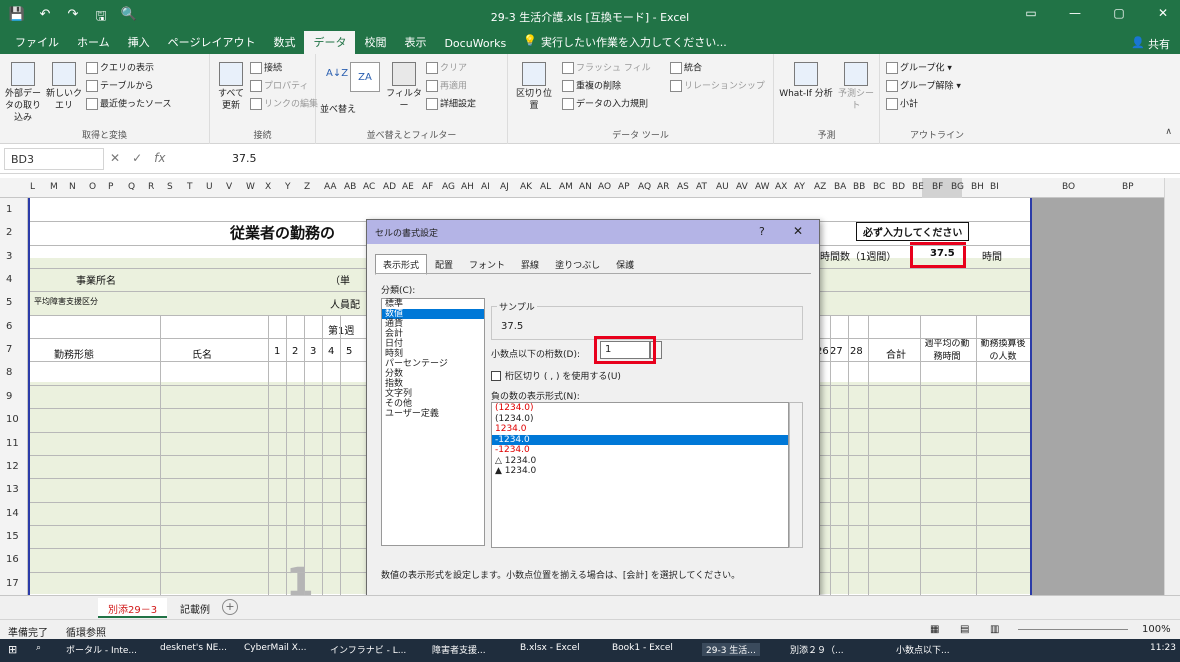 The height and width of the screenshot is (662, 1180). Describe the element at coordinates (902, 104) in the screenshot. I see `subtotal-button: 小計` at that location.